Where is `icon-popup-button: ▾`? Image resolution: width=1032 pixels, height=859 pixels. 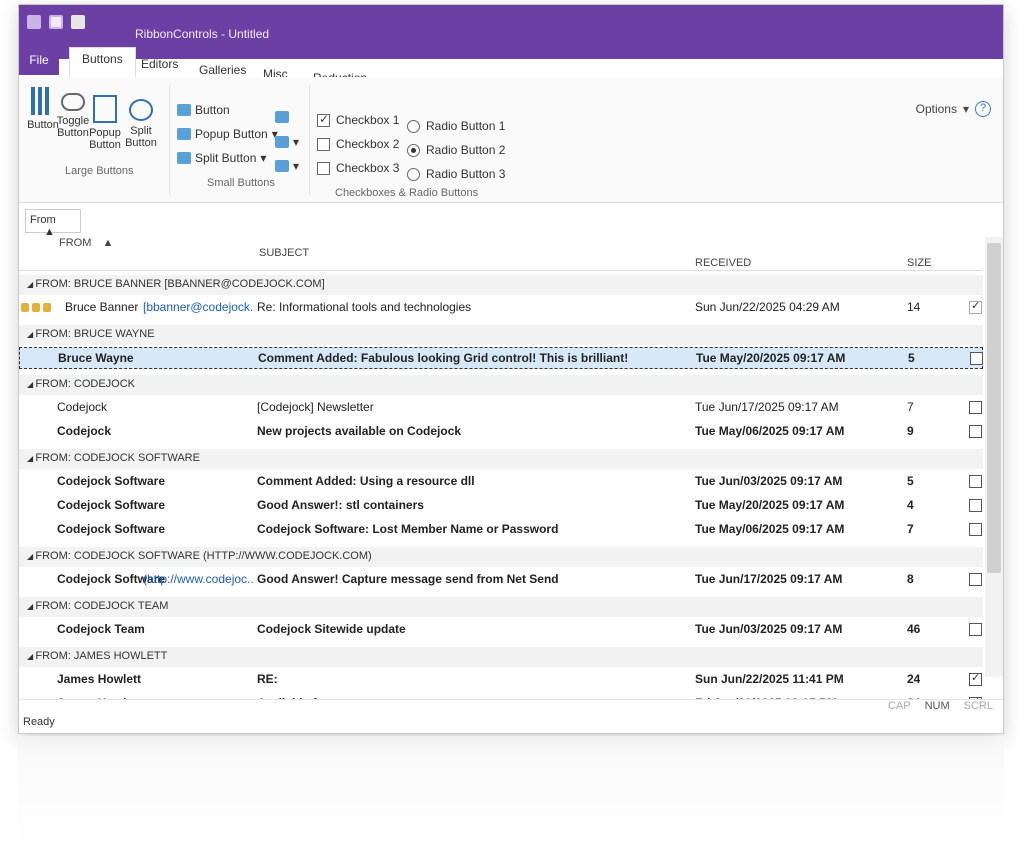
icon-popup-button: ▾ is located at coordinates (287, 142).